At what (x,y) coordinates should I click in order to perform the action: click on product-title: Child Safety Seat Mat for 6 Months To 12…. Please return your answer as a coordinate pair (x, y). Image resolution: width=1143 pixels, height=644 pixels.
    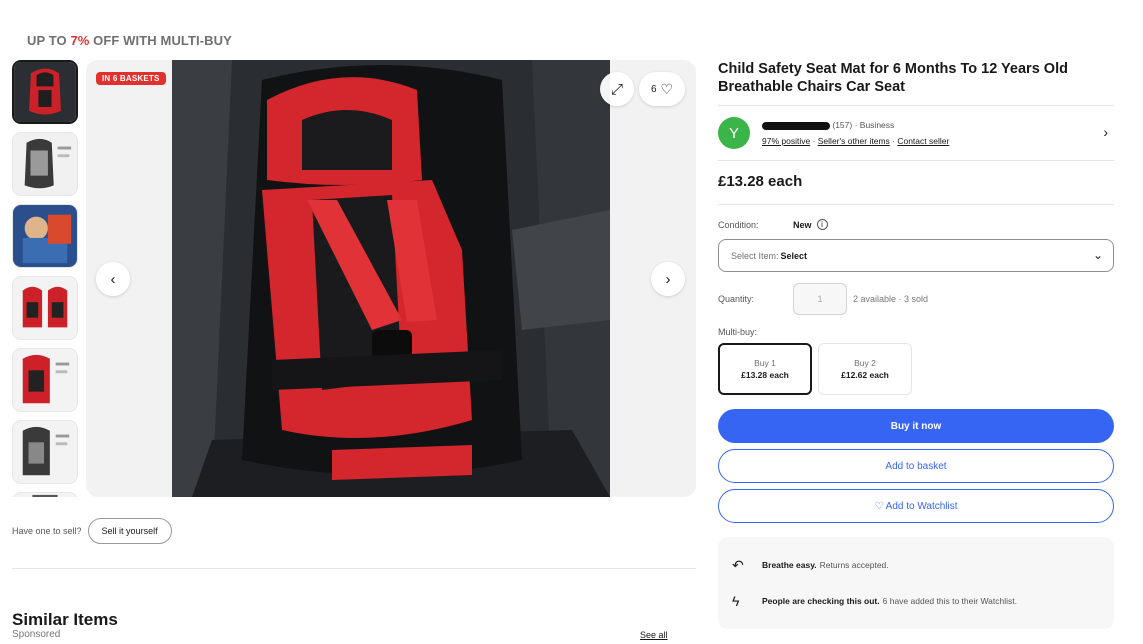
    Looking at the image, I should click on (893, 78).